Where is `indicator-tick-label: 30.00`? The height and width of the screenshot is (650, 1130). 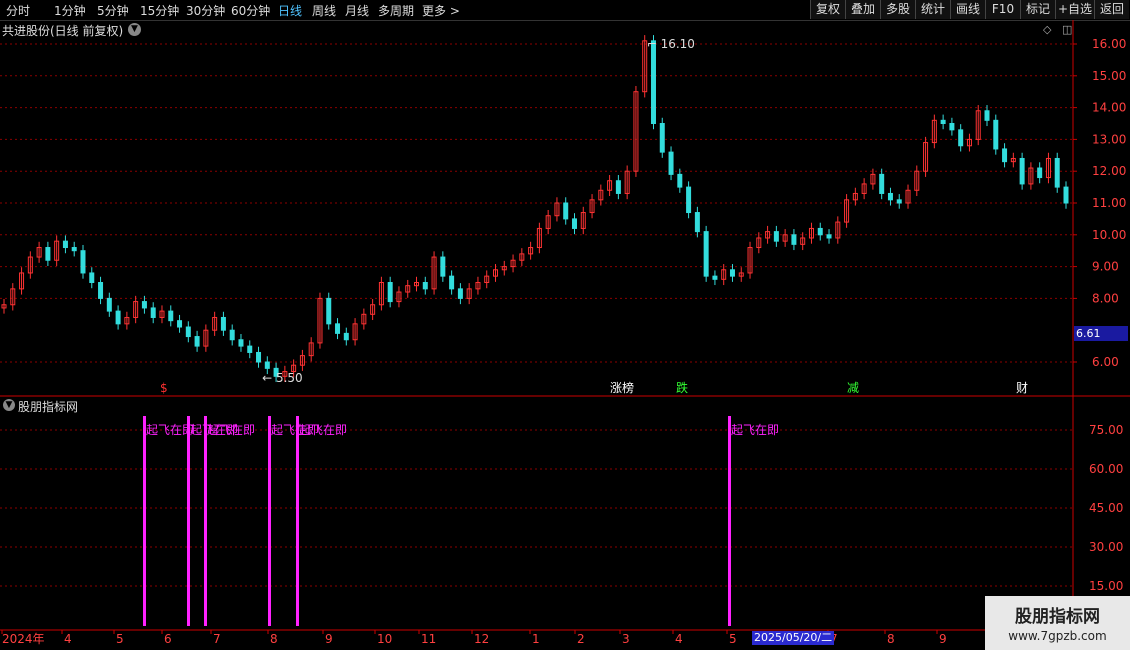
indicator-tick-label: 30.00 is located at coordinates (1106, 547).